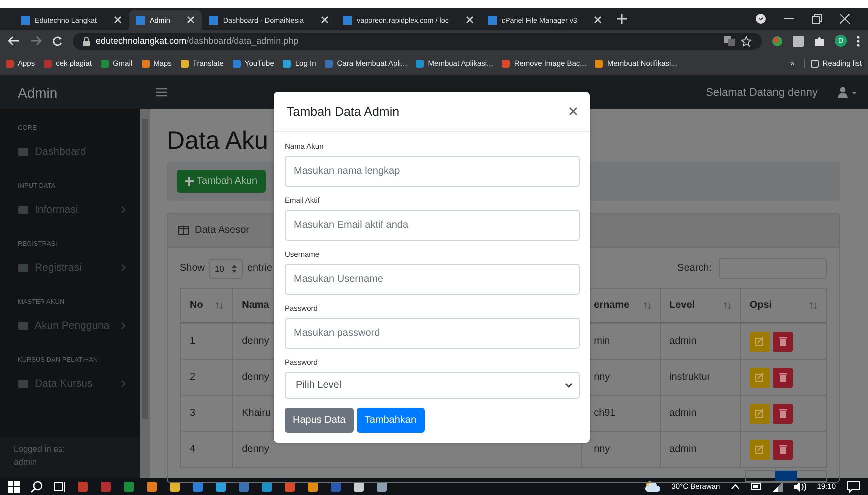 The image size is (868, 495). I want to click on restore-icon, so click(817, 19).